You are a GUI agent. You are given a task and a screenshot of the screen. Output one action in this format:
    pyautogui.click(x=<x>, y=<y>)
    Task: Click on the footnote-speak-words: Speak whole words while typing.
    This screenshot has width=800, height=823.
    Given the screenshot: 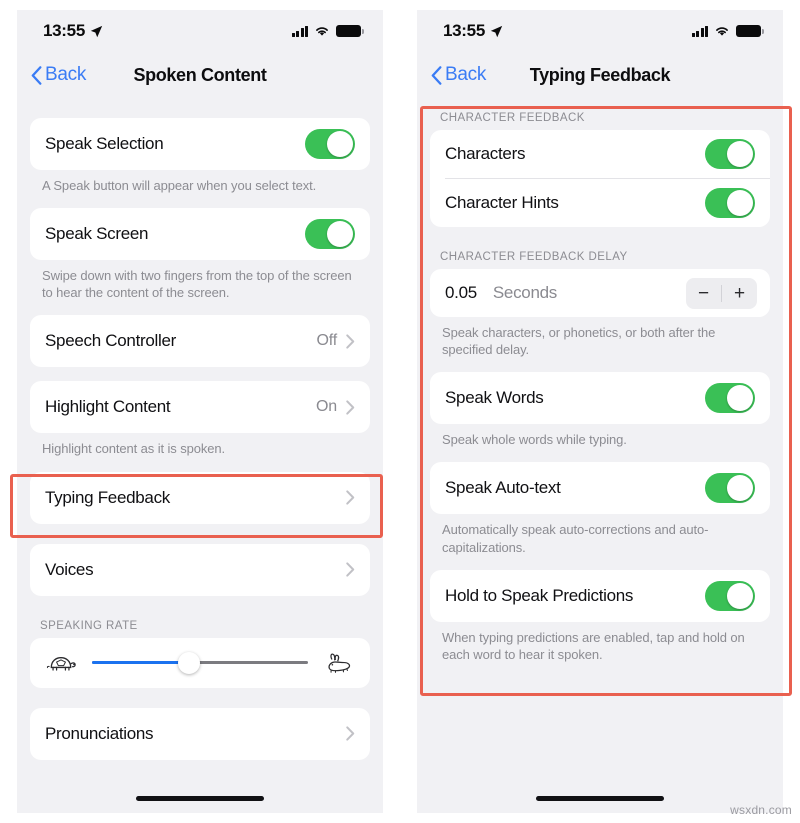 What is the action you would take?
    pyautogui.click(x=534, y=440)
    